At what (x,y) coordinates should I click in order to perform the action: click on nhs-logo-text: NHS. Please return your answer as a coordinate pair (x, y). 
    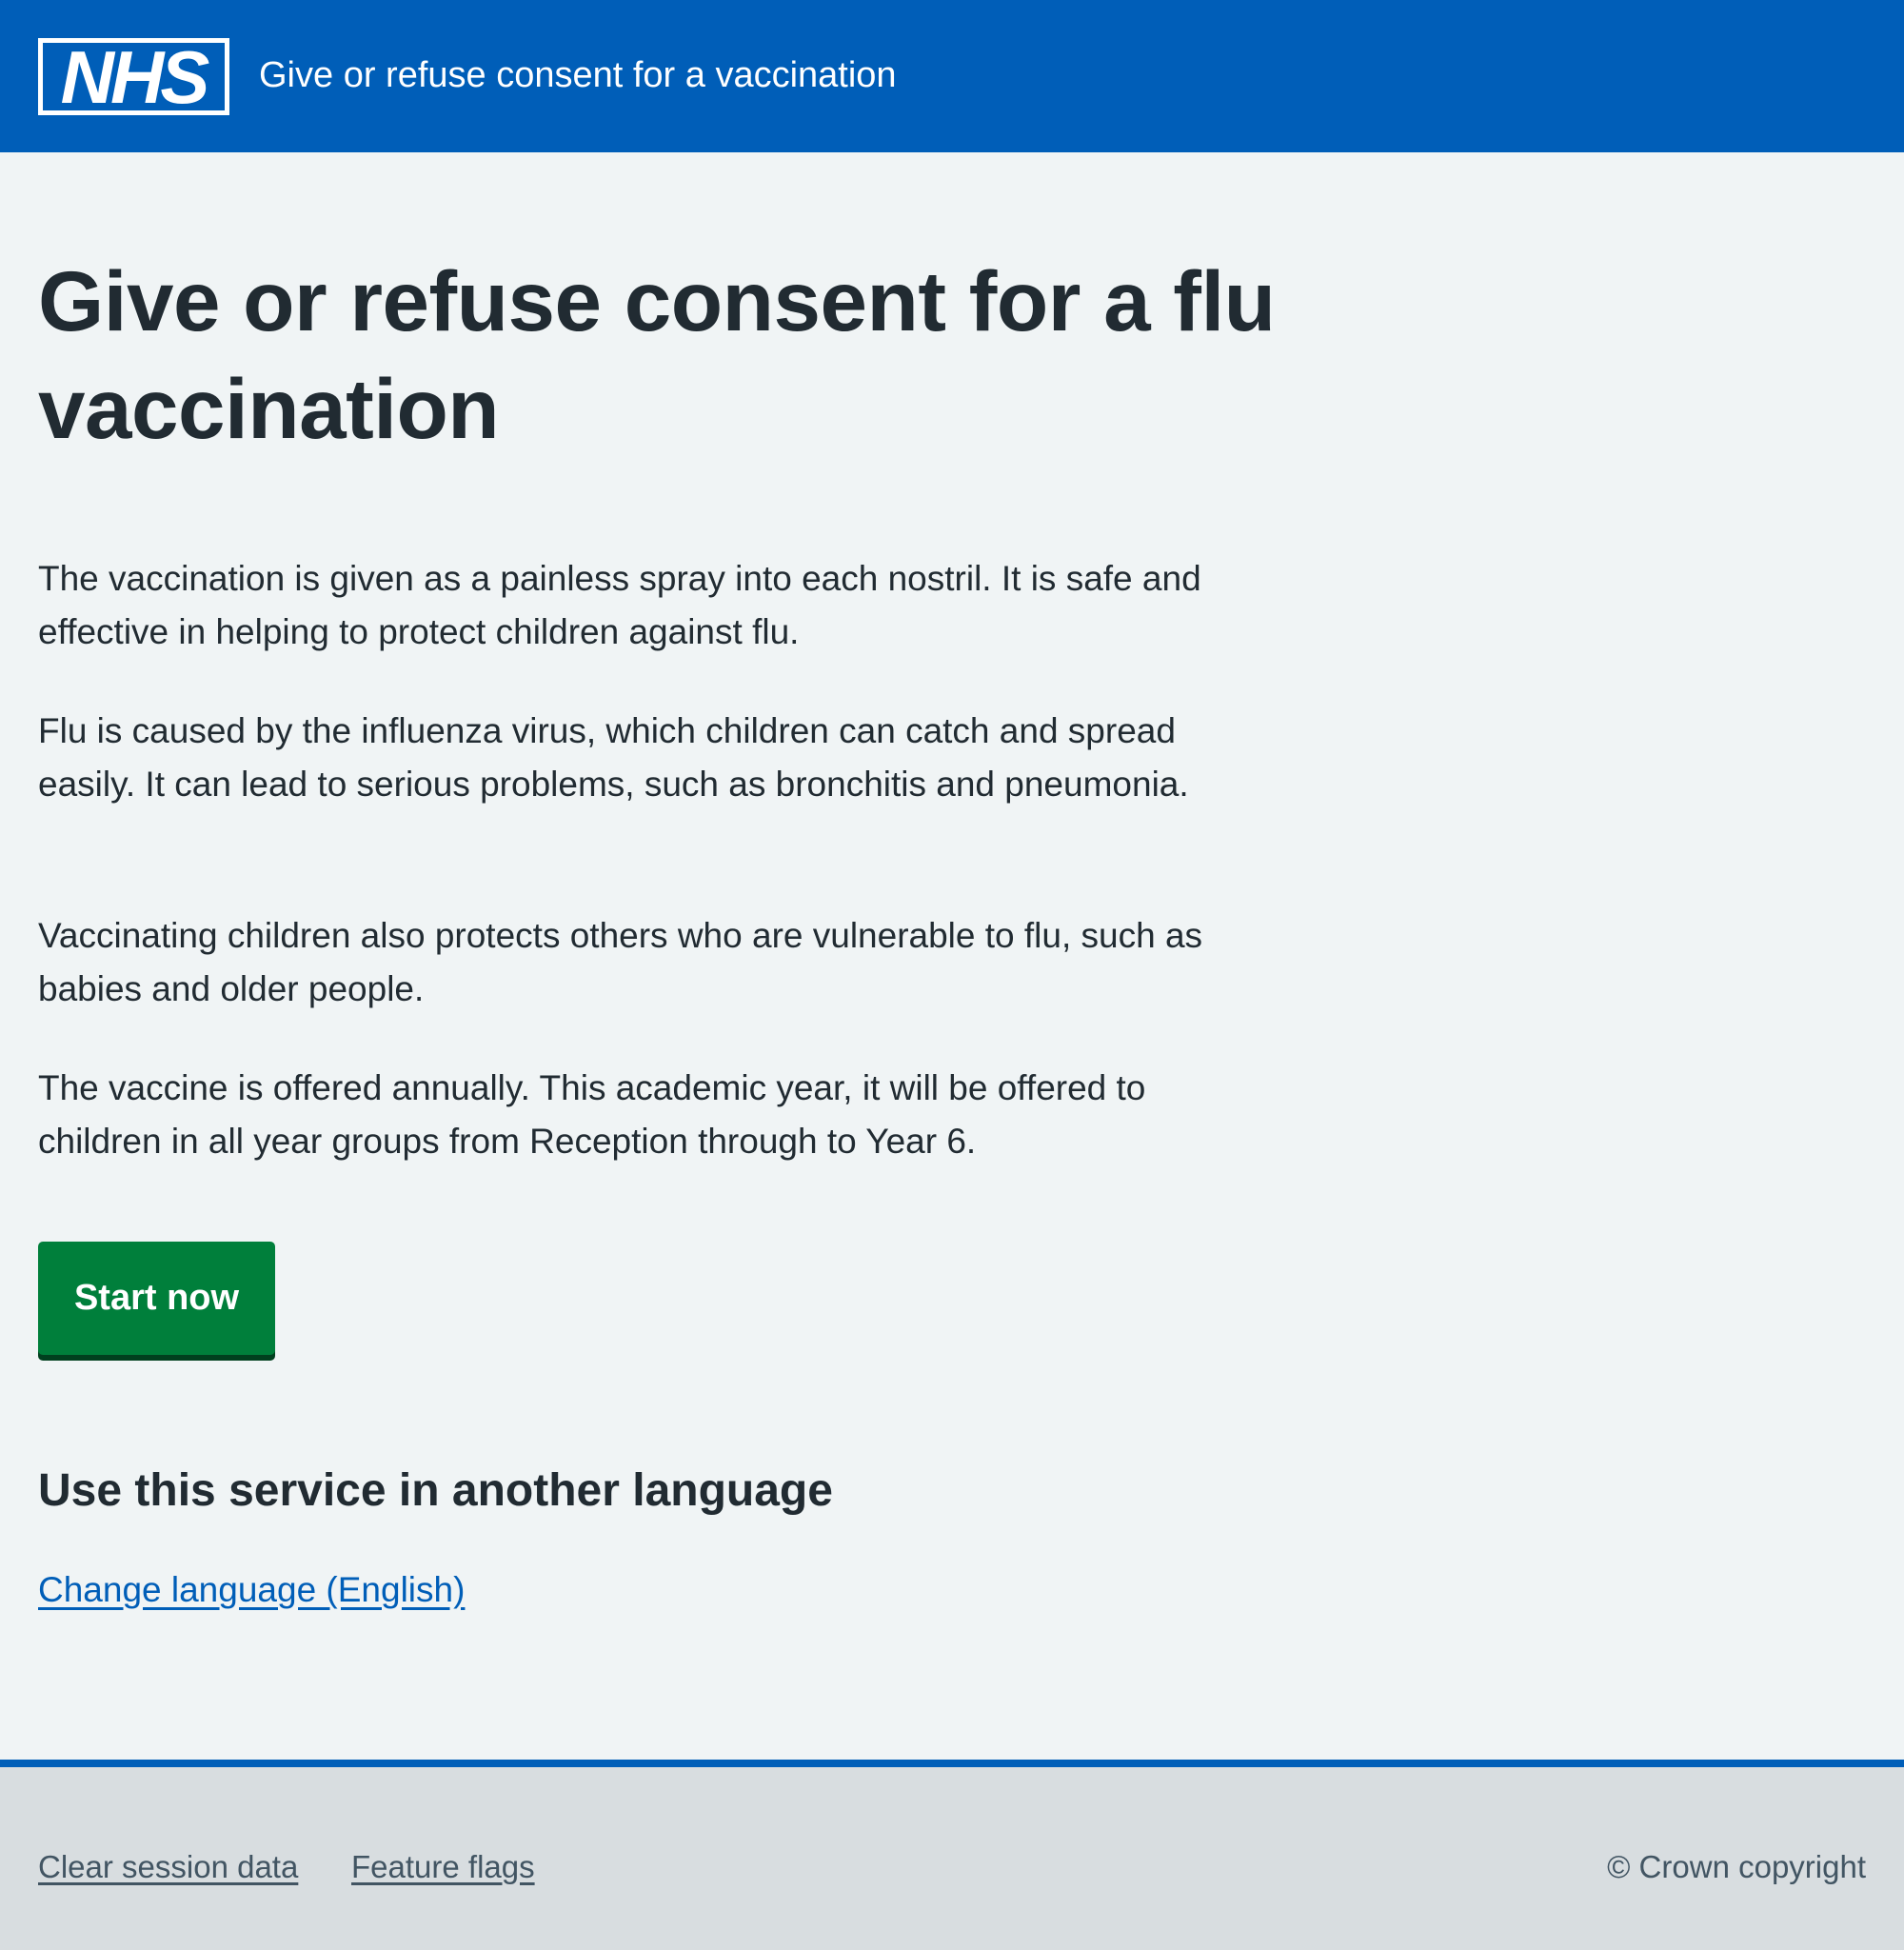
    Looking at the image, I should click on (135, 76).